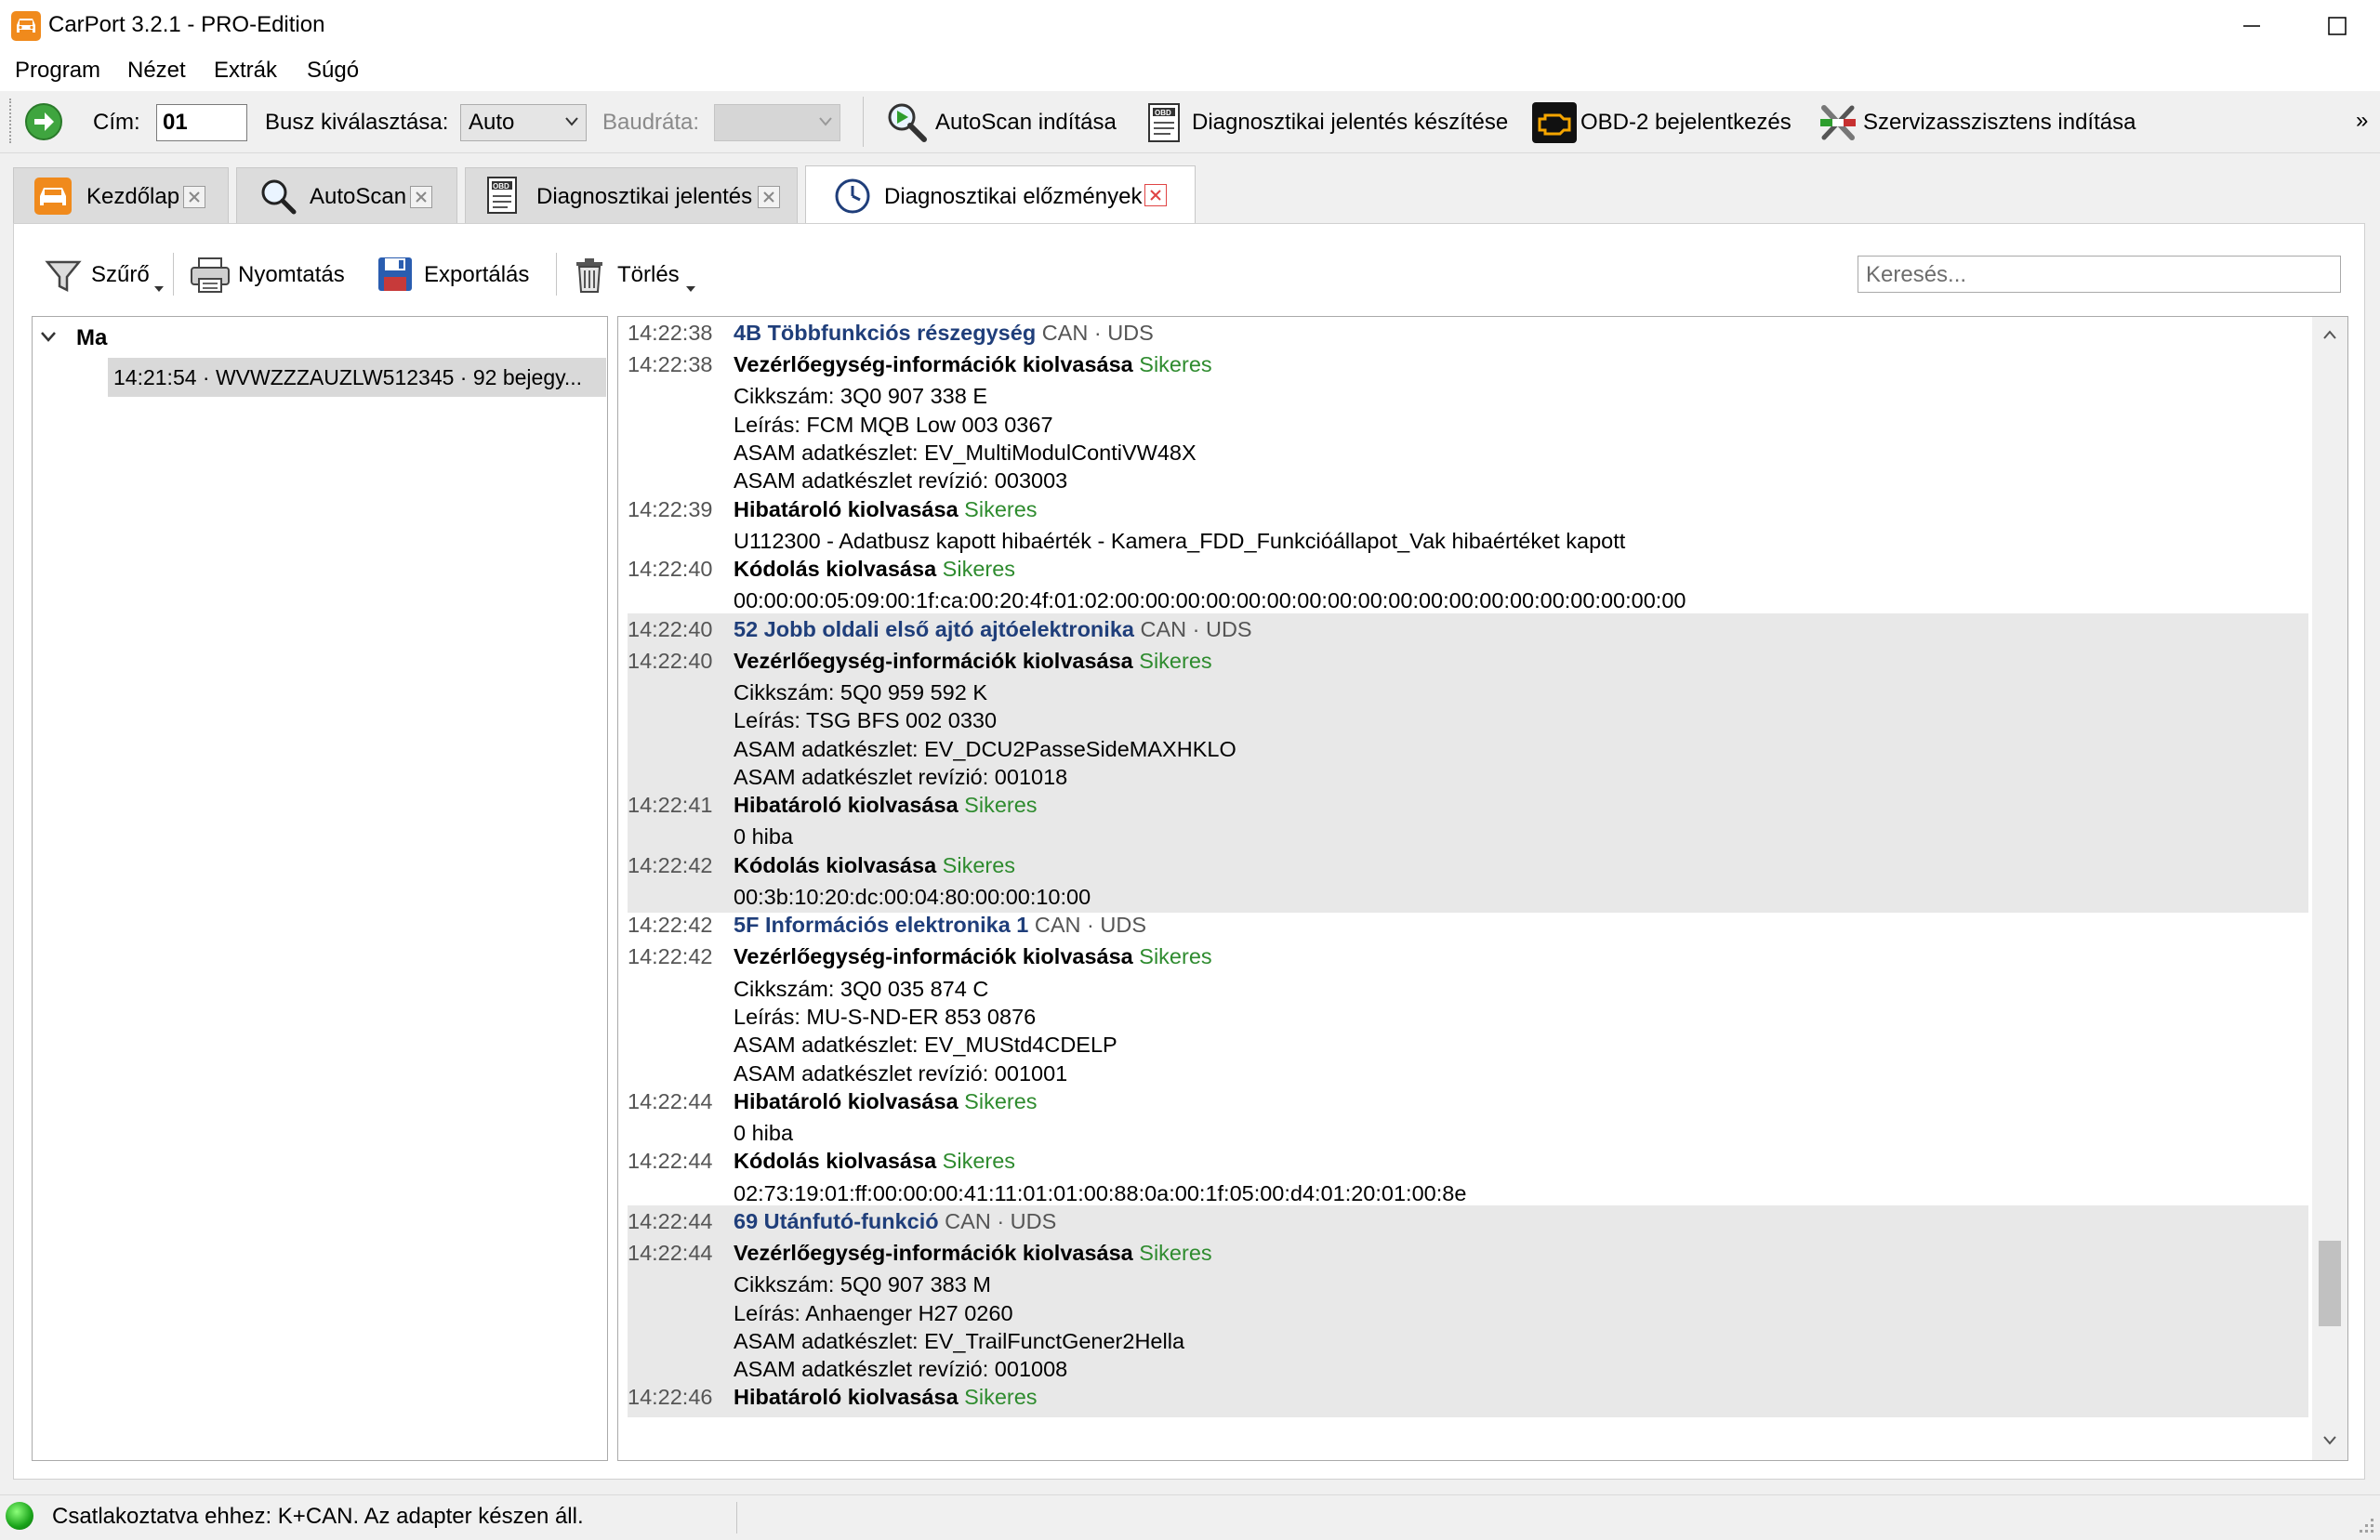  Describe the element at coordinates (1163, 113) in the screenshot. I see `svg-text: OBD` at that location.